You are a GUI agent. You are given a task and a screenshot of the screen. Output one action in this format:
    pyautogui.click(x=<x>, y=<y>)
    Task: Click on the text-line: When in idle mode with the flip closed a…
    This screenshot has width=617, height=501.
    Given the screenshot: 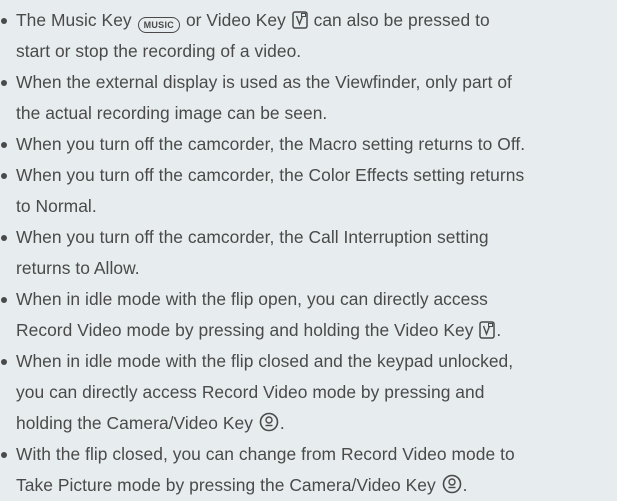 What is the action you would take?
    pyautogui.click(x=265, y=361)
    